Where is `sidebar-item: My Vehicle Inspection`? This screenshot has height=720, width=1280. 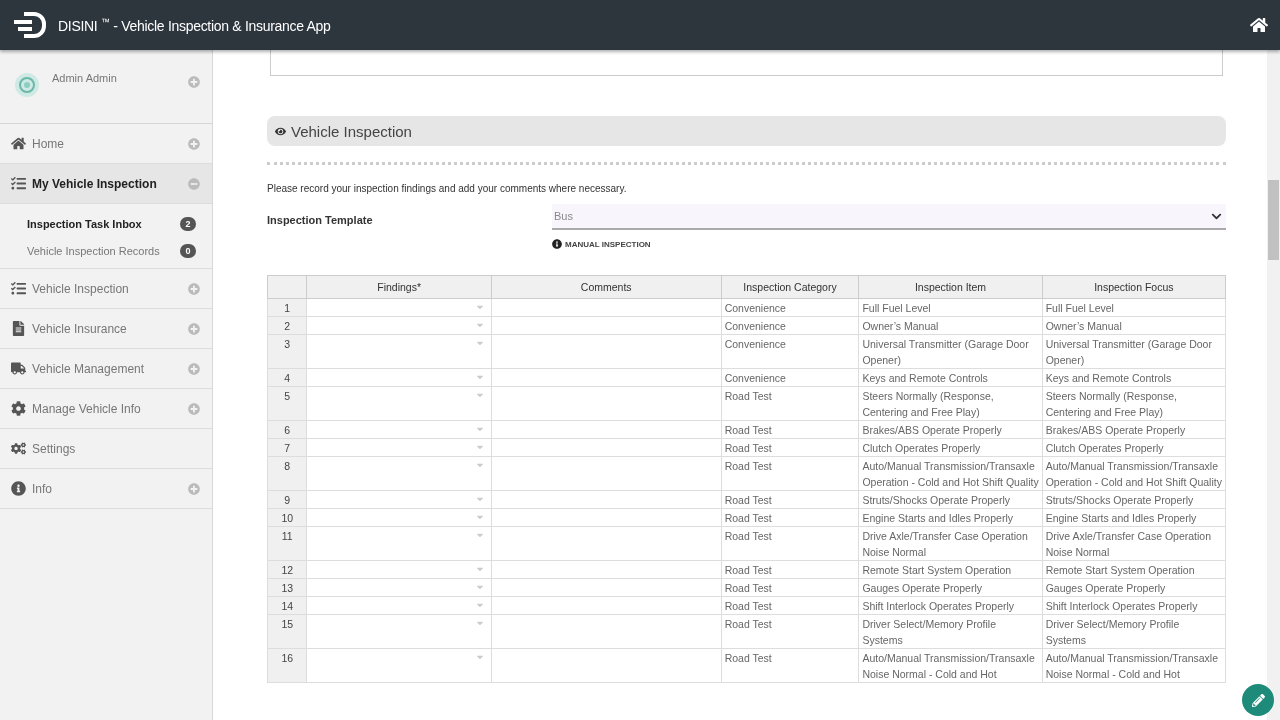 sidebar-item: My Vehicle Inspection is located at coordinates (106, 184).